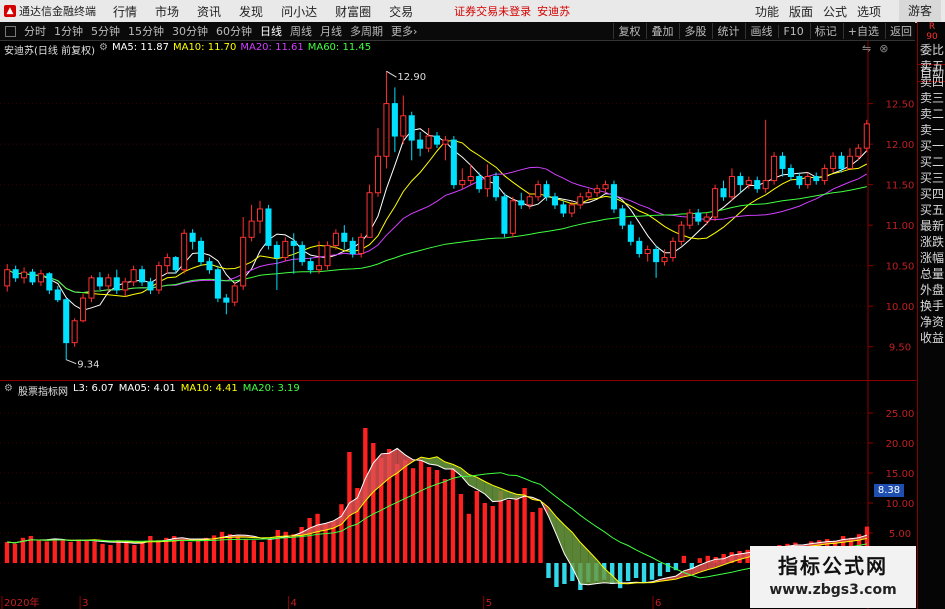 The width and height of the screenshot is (945, 609). I want to click on side-item-5: 卖一, so click(931, 130).